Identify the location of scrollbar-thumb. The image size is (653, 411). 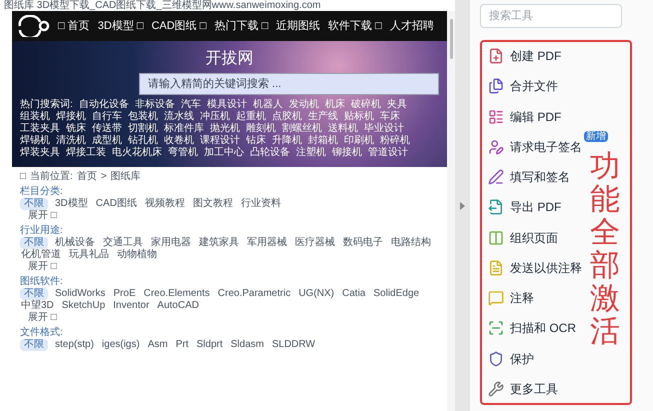
(451, 39).